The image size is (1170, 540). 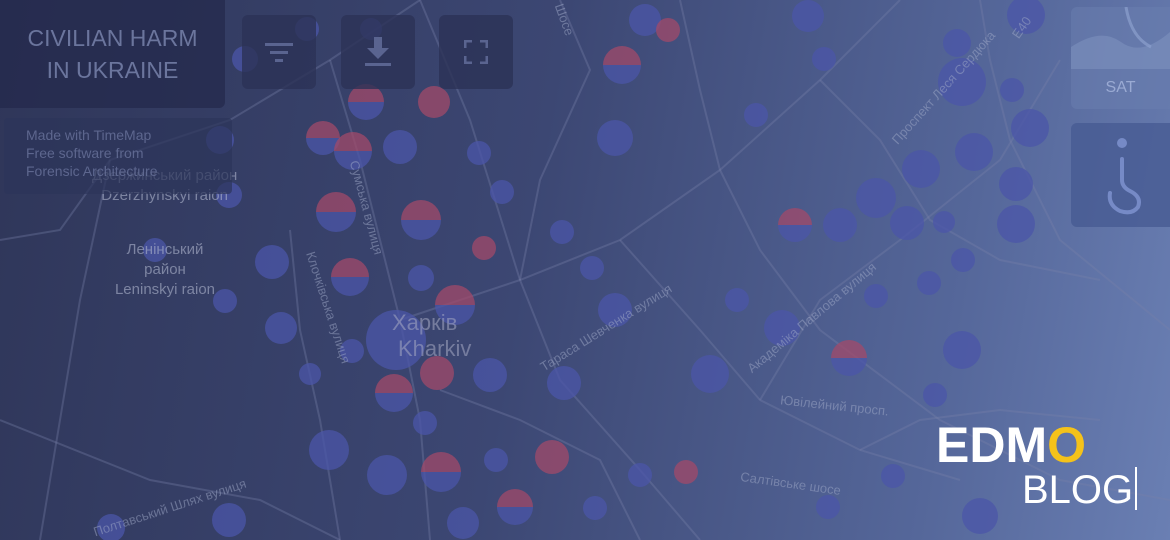 I want to click on title-line-1: CIVILIAN HARM, so click(x=112, y=38).